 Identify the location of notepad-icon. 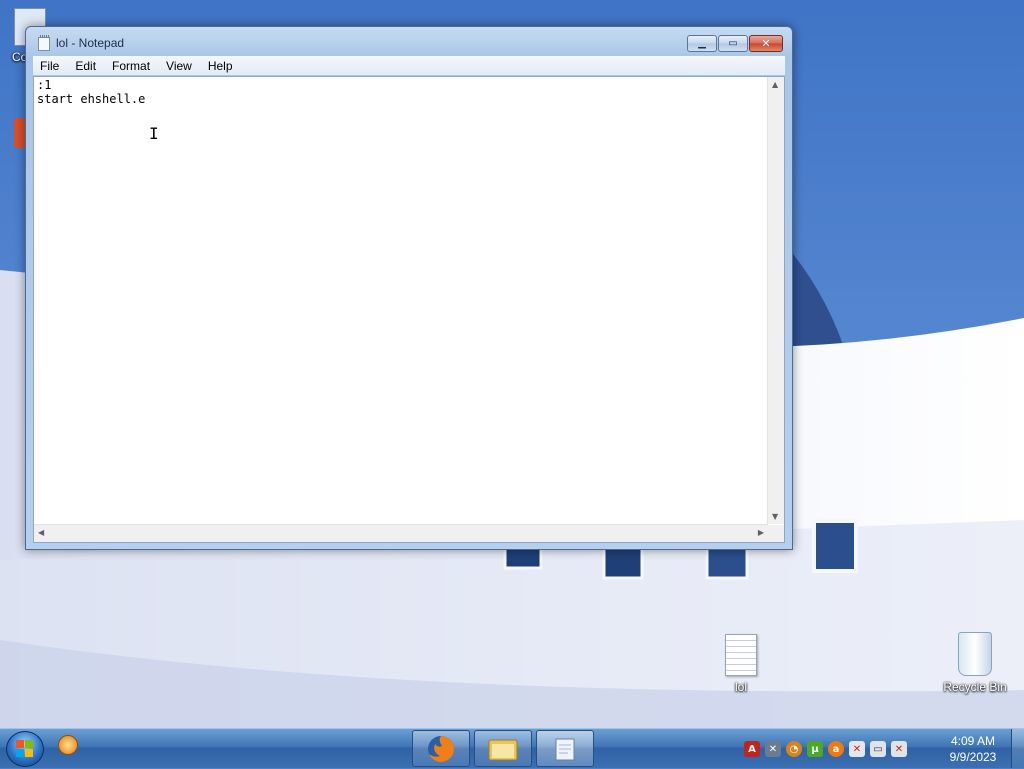
(565, 749).